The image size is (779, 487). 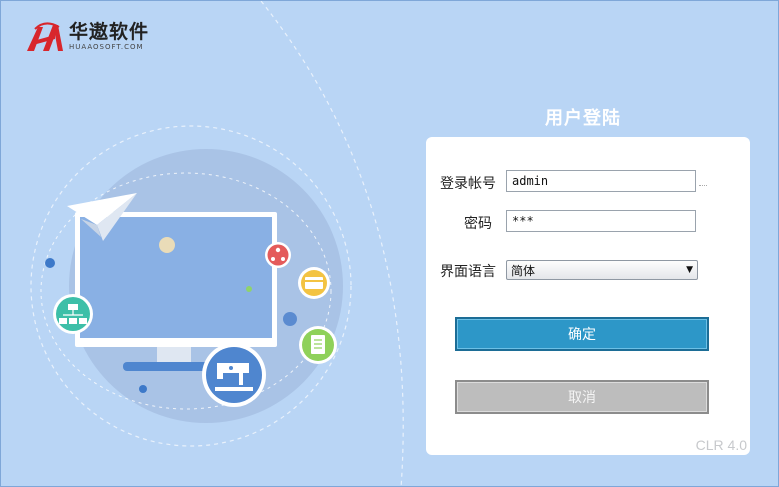 What do you see at coordinates (523, 270) in the screenshot?
I see `language-select-value: 简体` at bounding box center [523, 270].